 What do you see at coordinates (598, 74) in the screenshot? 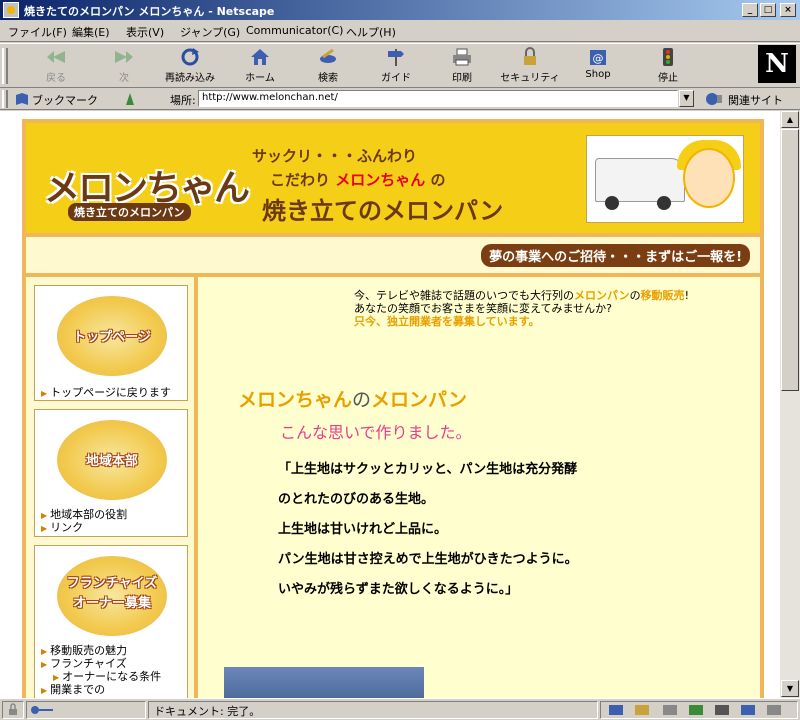
I see `shop-label: Shop` at bounding box center [598, 74].